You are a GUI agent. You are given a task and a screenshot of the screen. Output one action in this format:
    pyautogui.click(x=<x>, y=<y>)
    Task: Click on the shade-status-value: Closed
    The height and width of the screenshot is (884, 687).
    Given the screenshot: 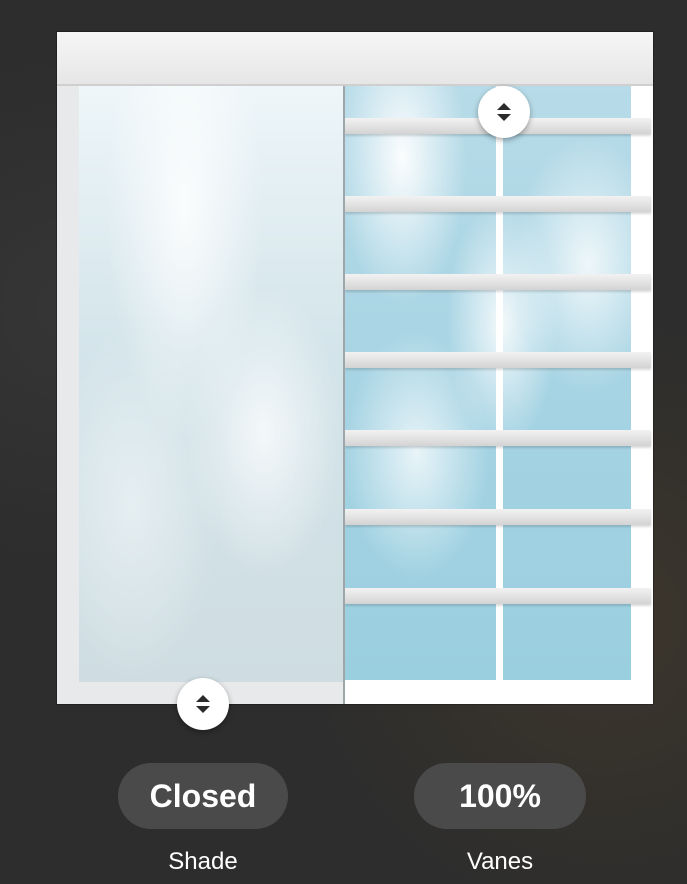 What is the action you would take?
    pyautogui.click(x=203, y=795)
    